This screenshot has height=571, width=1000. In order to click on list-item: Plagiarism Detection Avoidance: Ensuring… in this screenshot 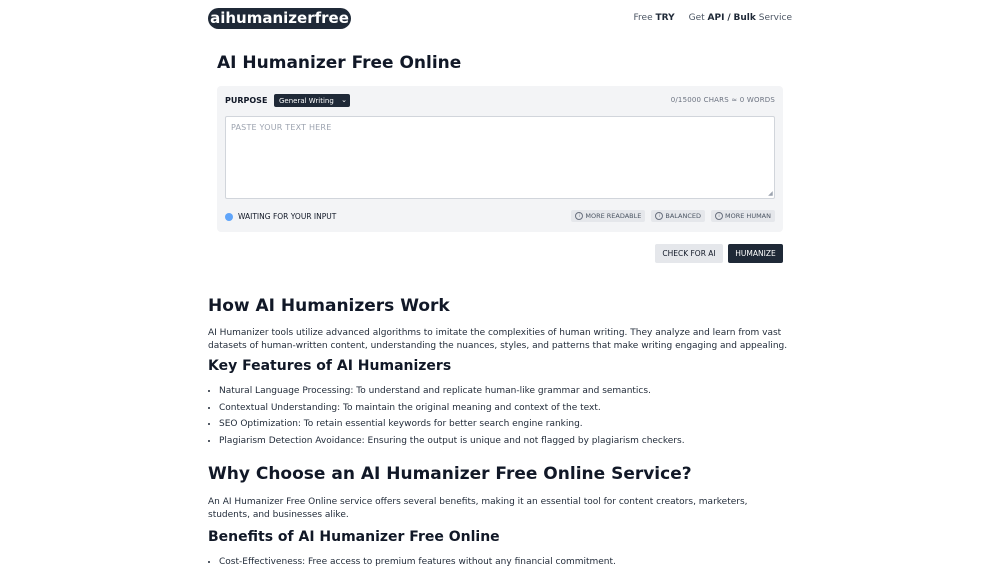, I will do `click(452, 441)`.